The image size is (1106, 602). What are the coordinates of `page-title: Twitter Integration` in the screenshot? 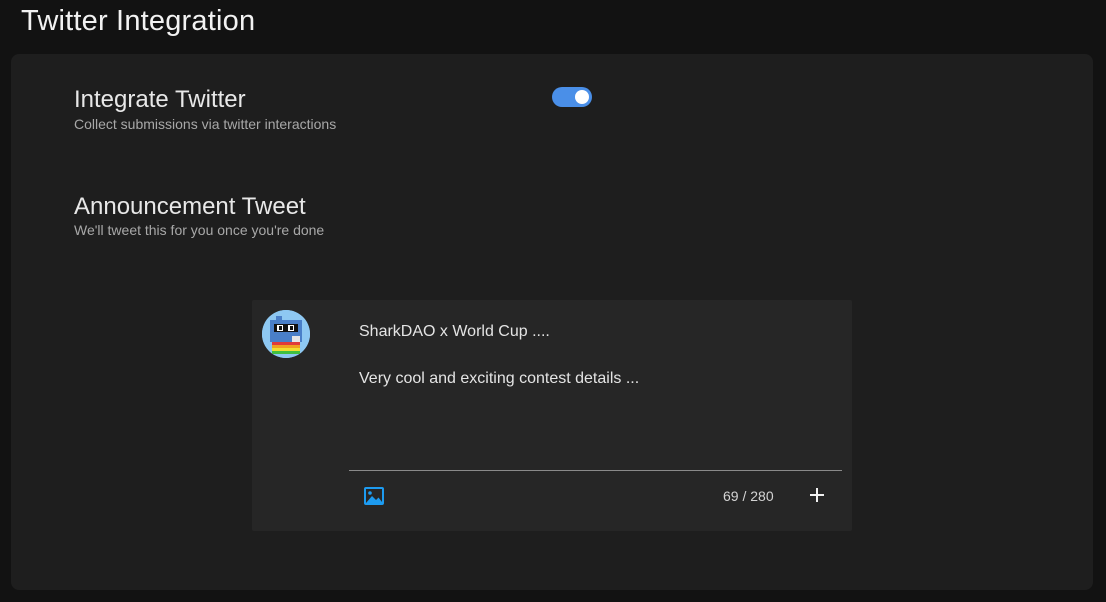 It's located at (138, 21).